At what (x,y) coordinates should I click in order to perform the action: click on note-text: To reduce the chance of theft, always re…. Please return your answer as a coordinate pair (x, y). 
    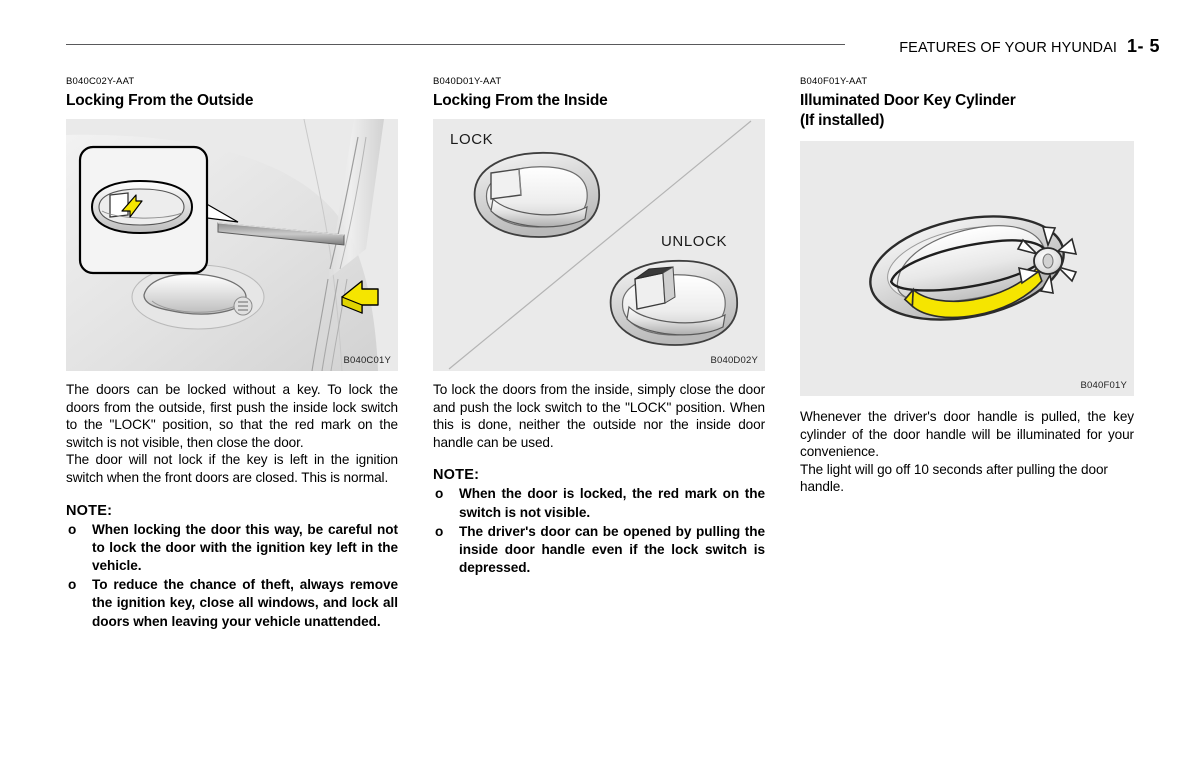
    Looking at the image, I should click on (245, 603).